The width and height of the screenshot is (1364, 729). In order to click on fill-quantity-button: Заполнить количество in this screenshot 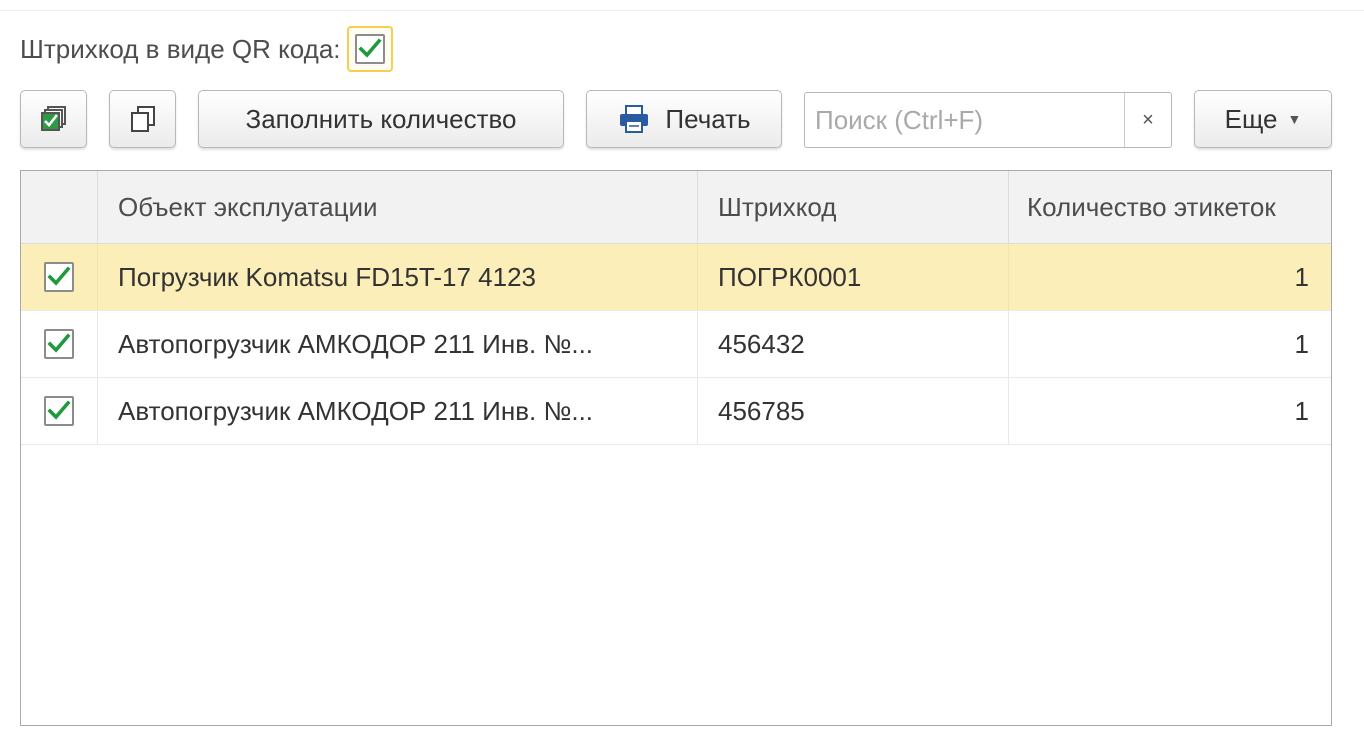, I will do `click(381, 119)`.